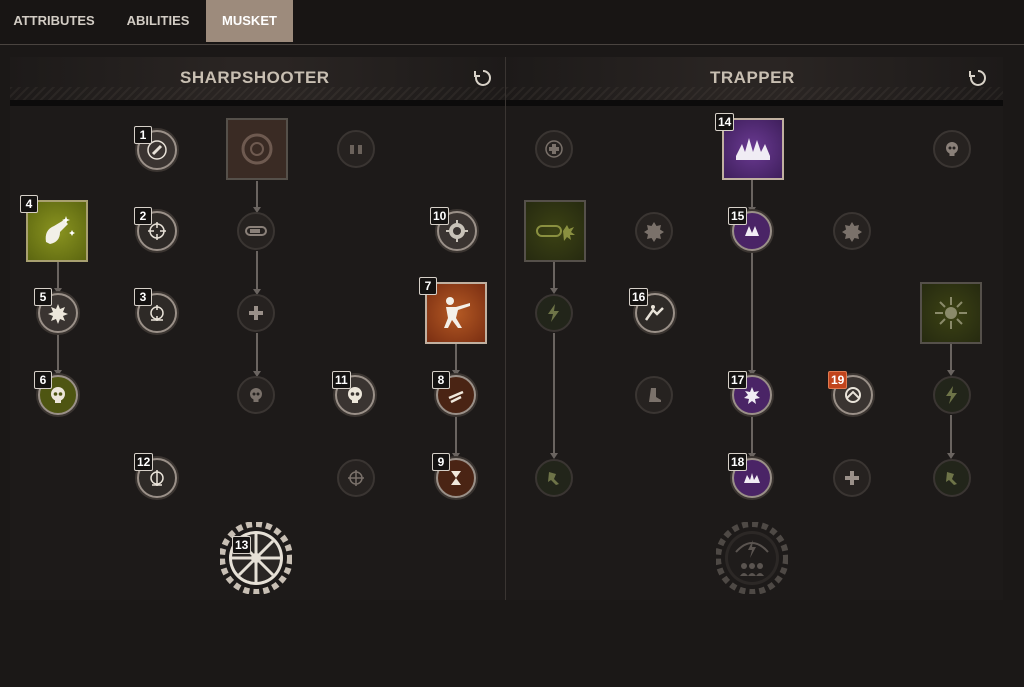  I want to click on bear-trap-icon, so click(753, 149).